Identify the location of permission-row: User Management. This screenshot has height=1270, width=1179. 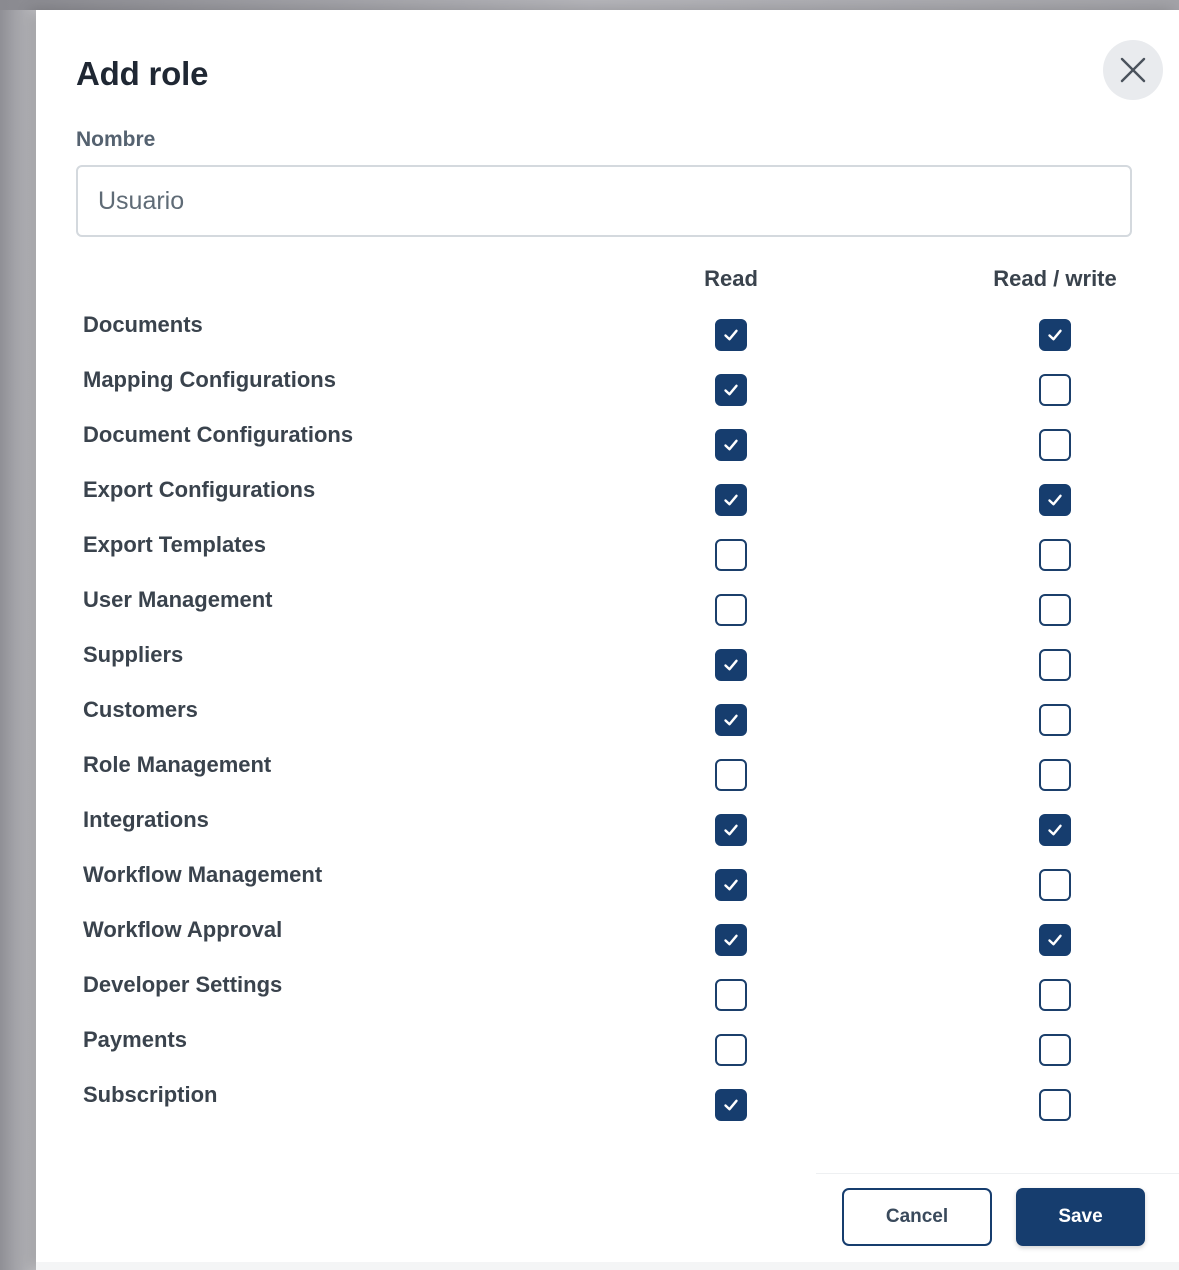
(607, 607).